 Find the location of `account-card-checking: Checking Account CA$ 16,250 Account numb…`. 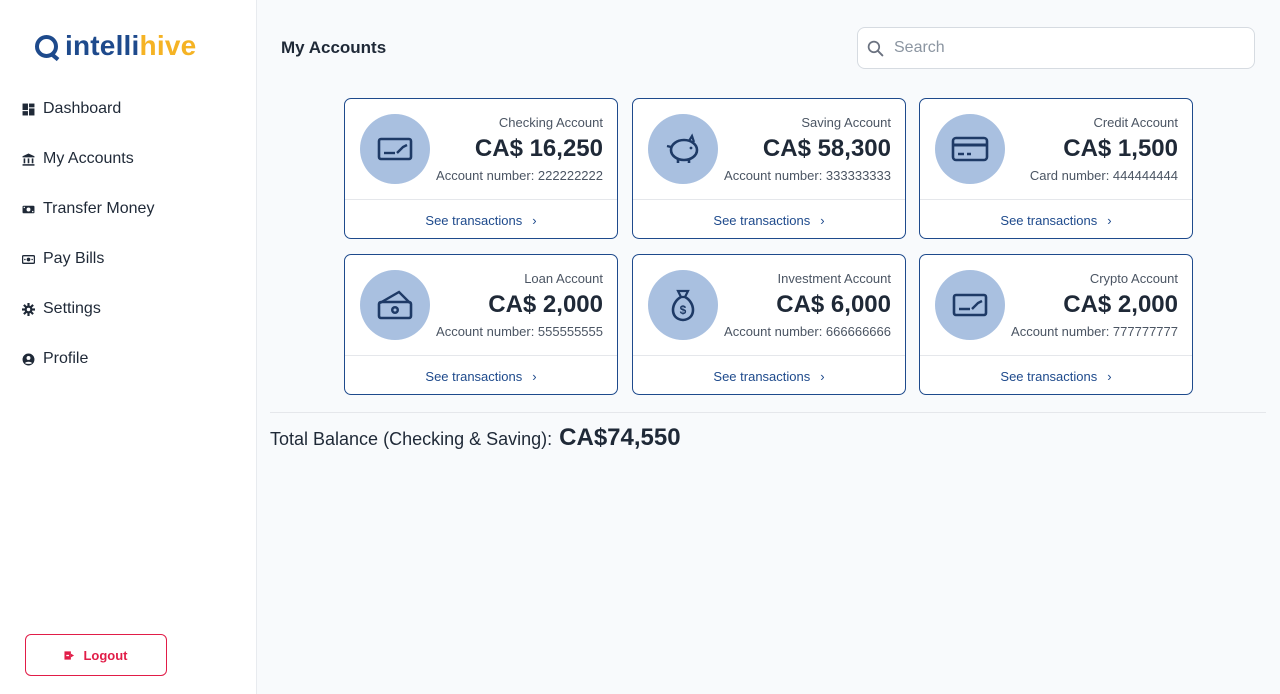

account-card-checking: Checking Account CA$ 16,250 Account numb… is located at coordinates (481, 168).